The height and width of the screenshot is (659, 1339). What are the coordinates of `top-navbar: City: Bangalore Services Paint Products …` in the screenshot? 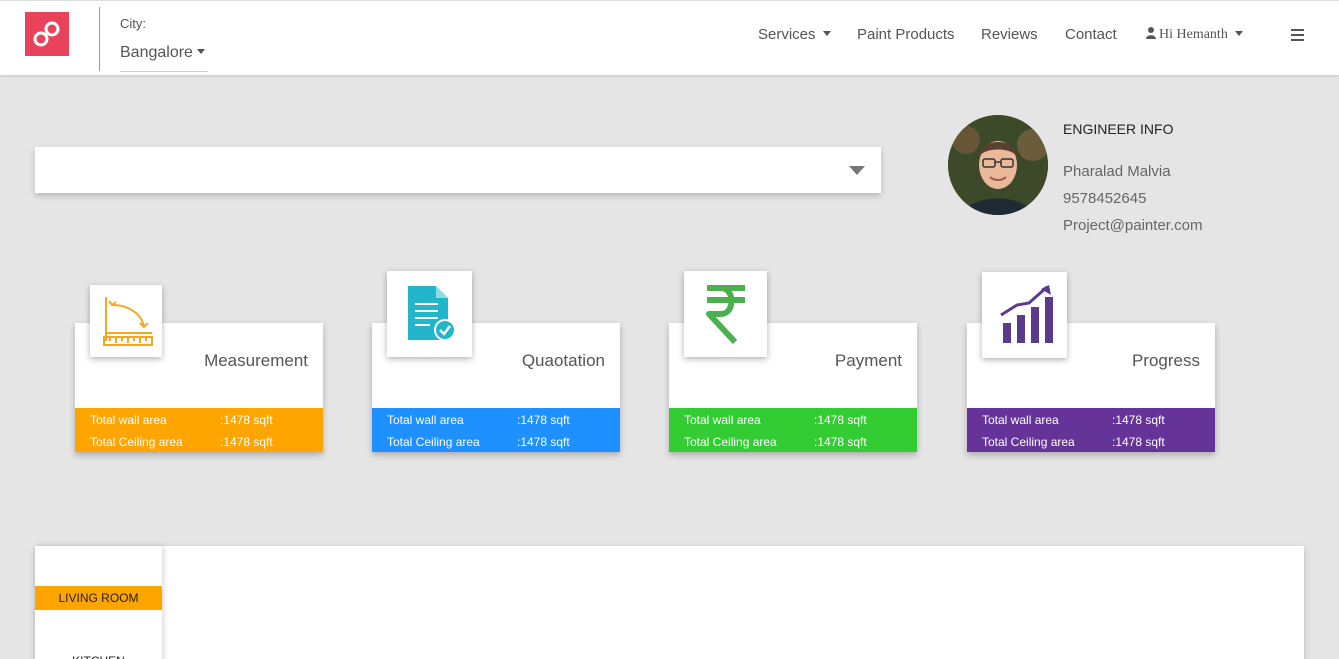 It's located at (669, 38).